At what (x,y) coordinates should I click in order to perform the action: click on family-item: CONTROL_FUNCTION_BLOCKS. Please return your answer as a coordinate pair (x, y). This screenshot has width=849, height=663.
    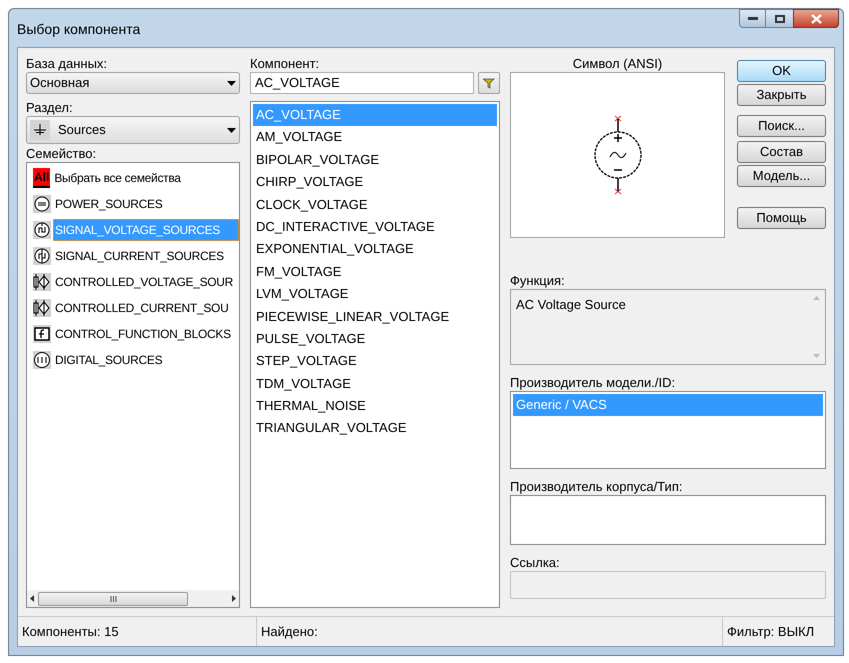
    Looking at the image, I should click on (146, 334).